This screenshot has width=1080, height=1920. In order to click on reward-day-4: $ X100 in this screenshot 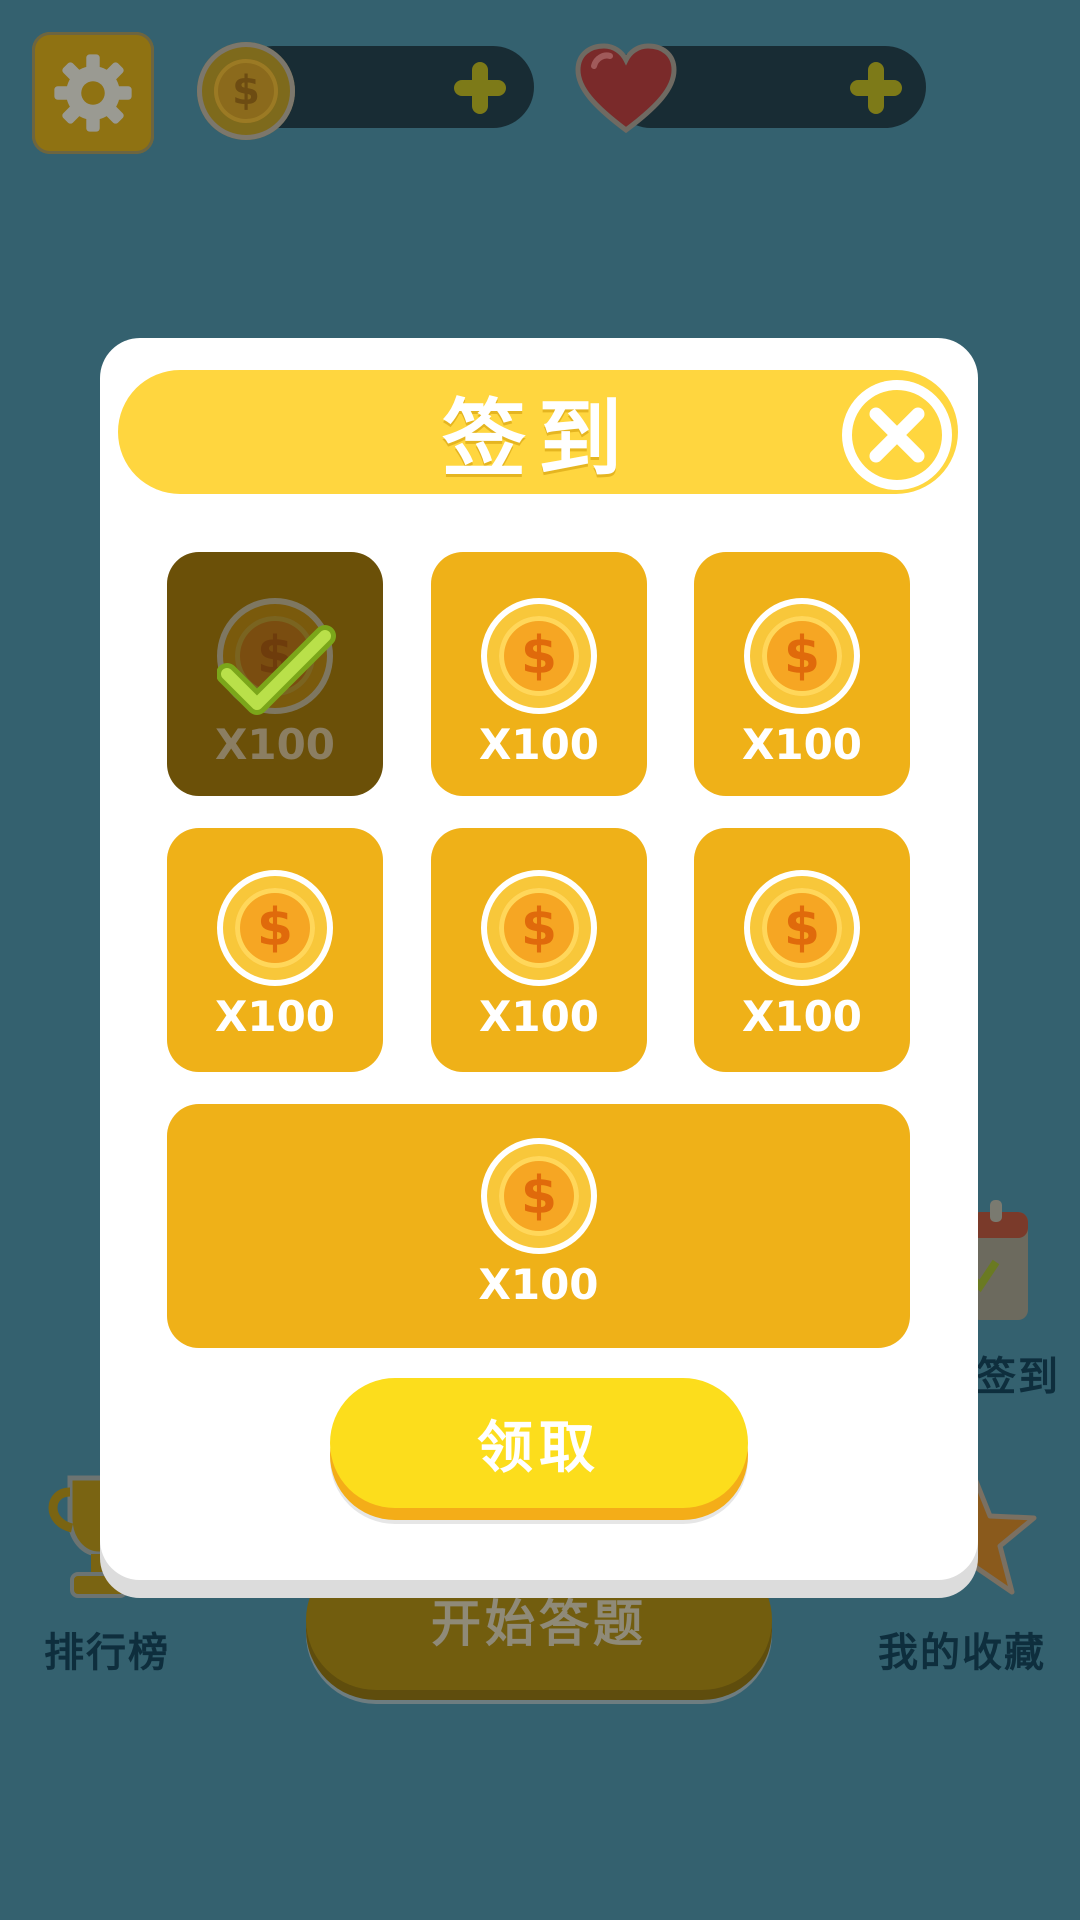, I will do `click(275, 950)`.